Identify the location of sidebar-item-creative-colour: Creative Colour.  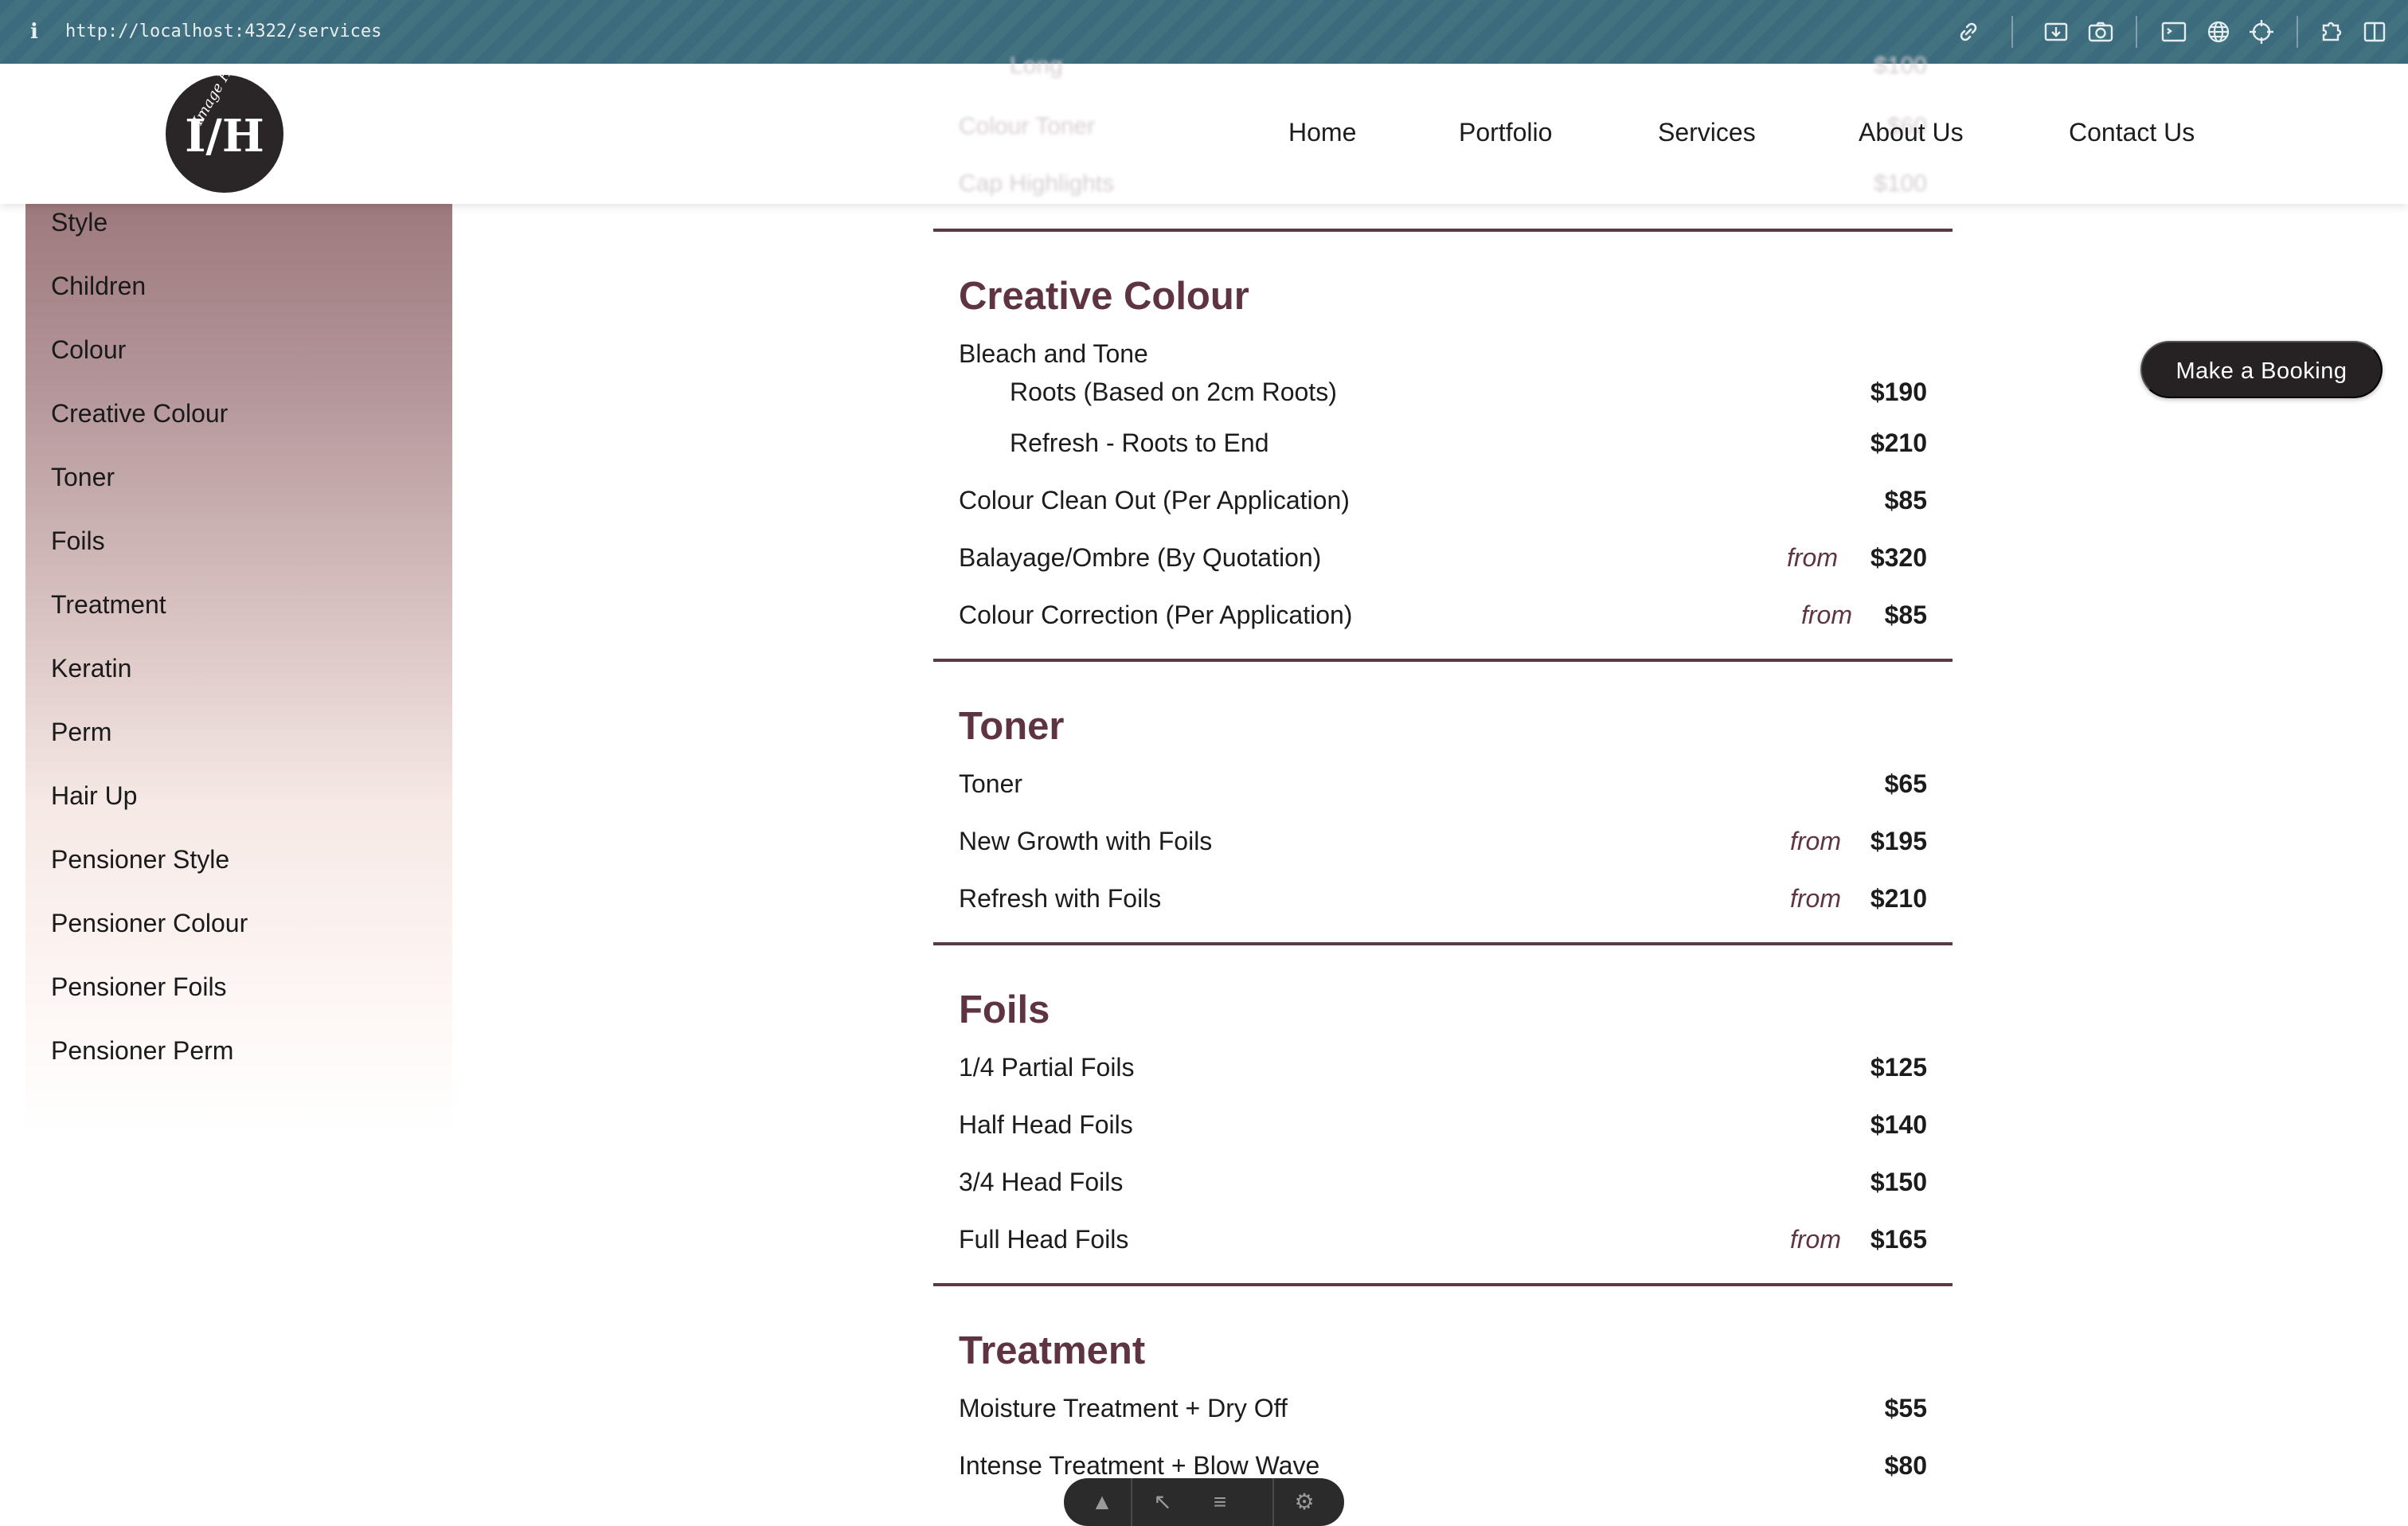
(139, 413).